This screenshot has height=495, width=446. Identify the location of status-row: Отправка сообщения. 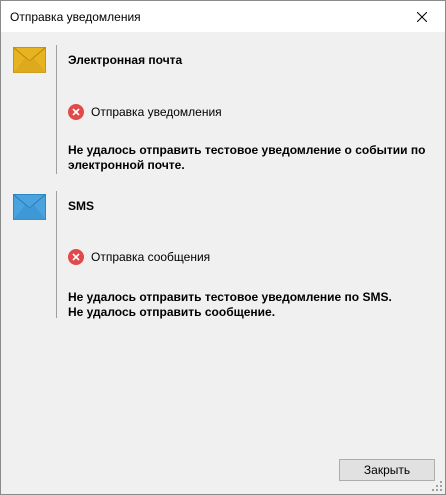
(139, 257).